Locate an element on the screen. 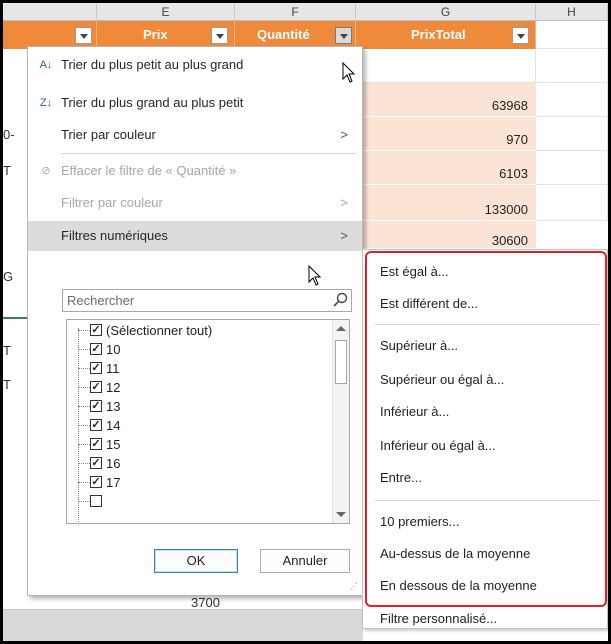 This screenshot has height=644, width=611. cell-value: 6103 is located at coordinates (513, 173).